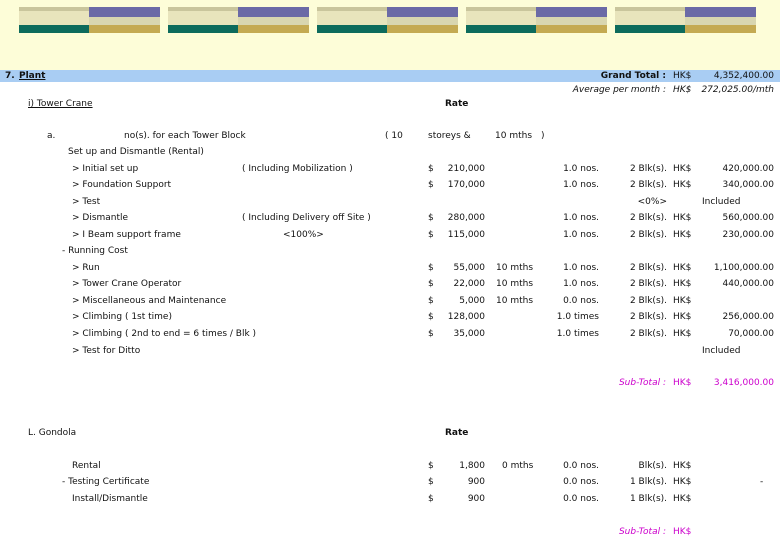  What do you see at coordinates (86, 268) in the screenshot?
I see `row-description: > Run` at bounding box center [86, 268].